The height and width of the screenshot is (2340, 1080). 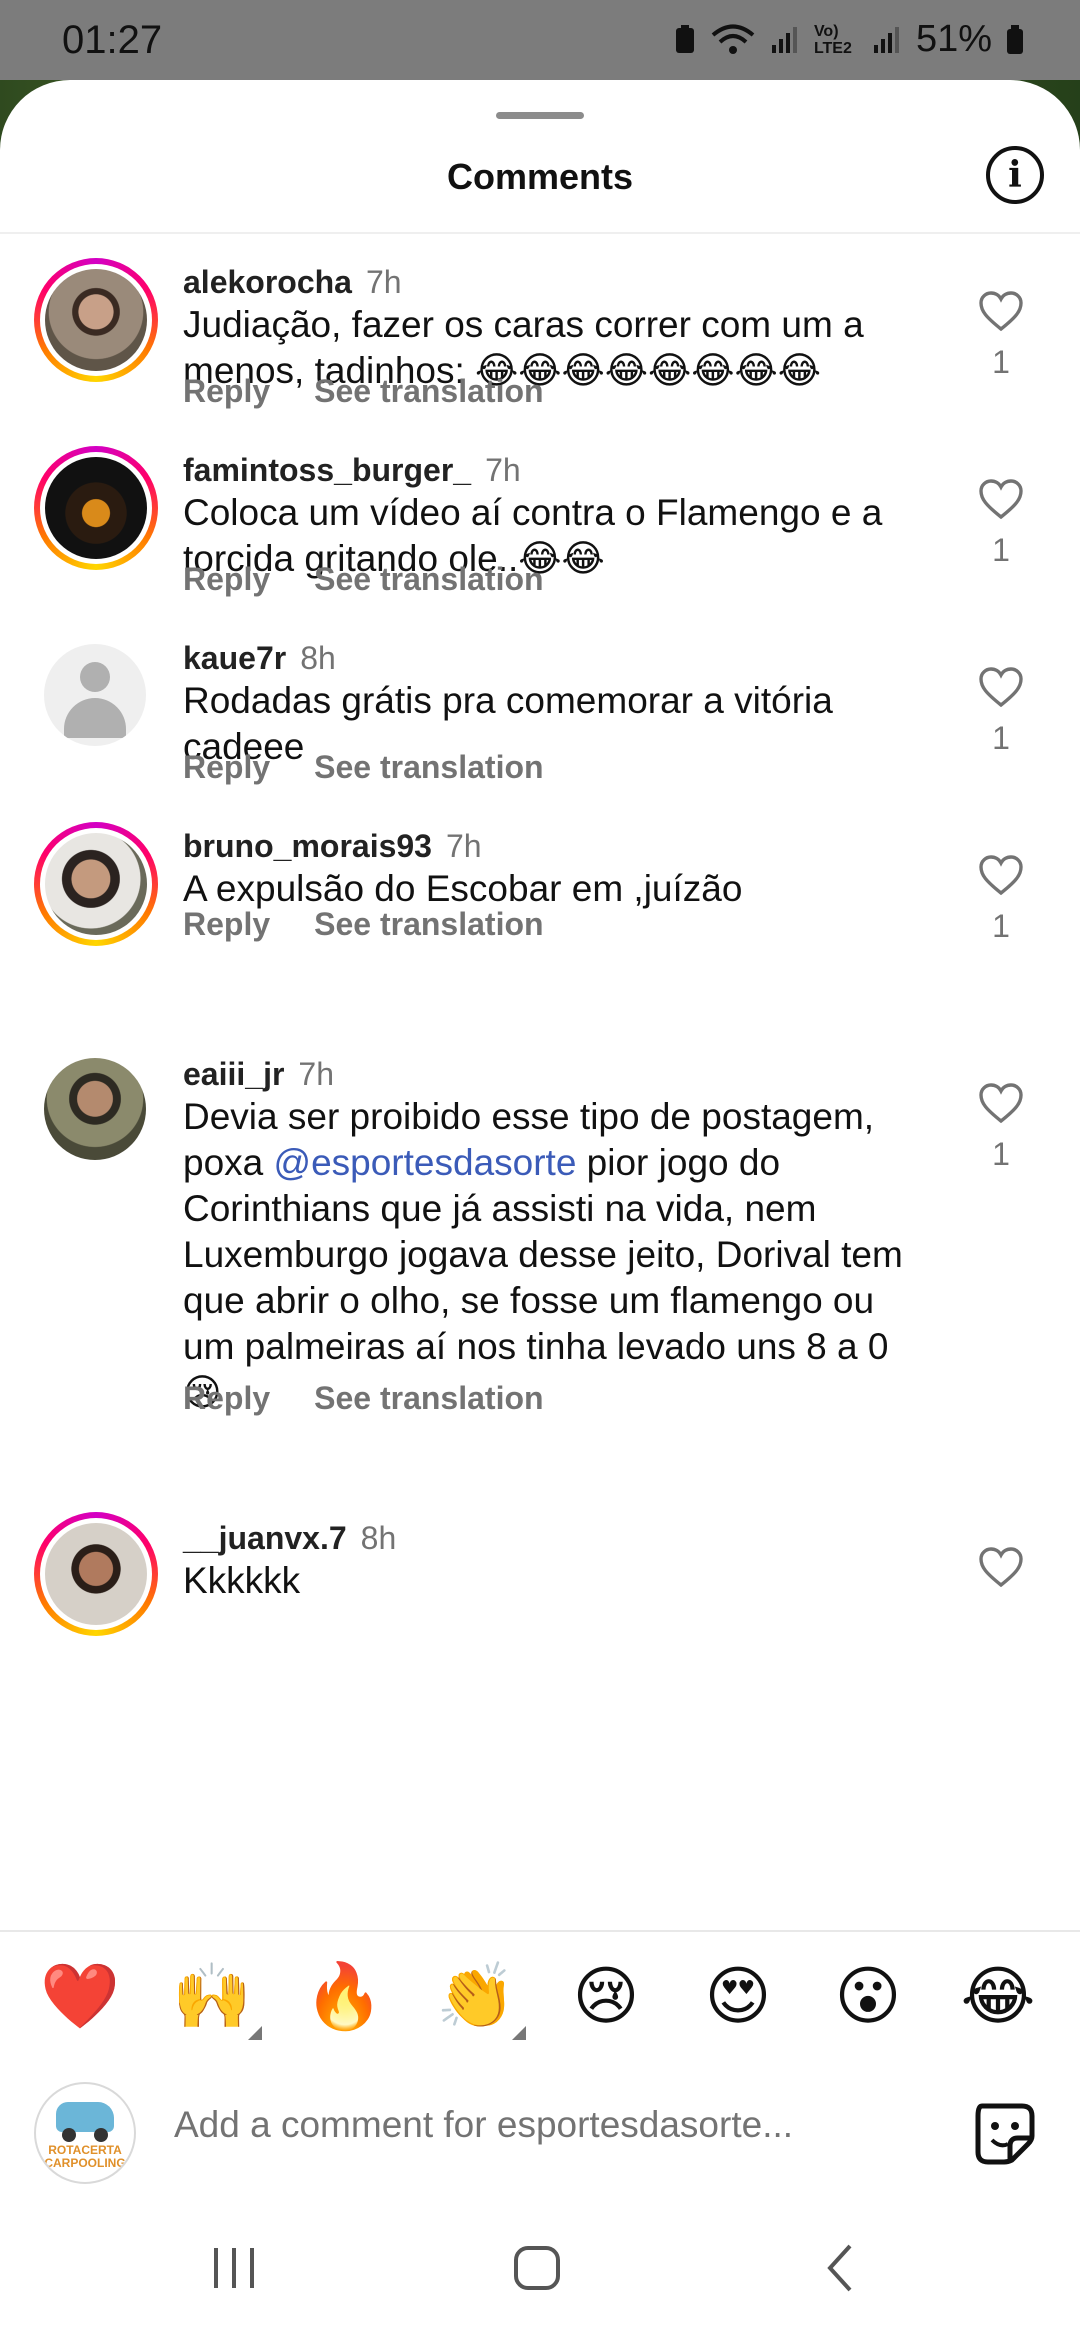 I want to click on status-icons: Vo) LTE2 51%, so click(x=849, y=39).